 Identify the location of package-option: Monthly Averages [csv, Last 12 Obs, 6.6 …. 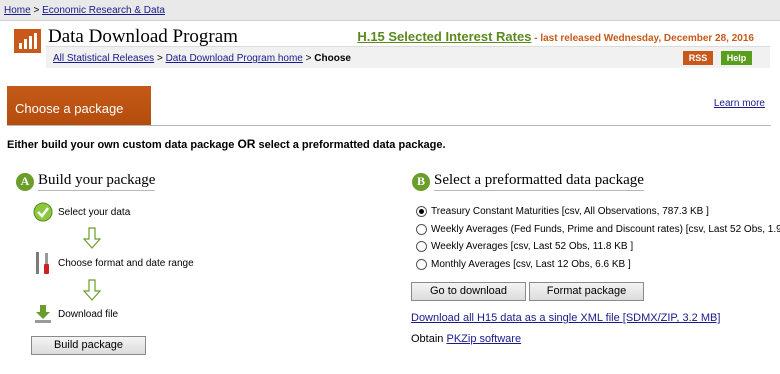
(523, 264).